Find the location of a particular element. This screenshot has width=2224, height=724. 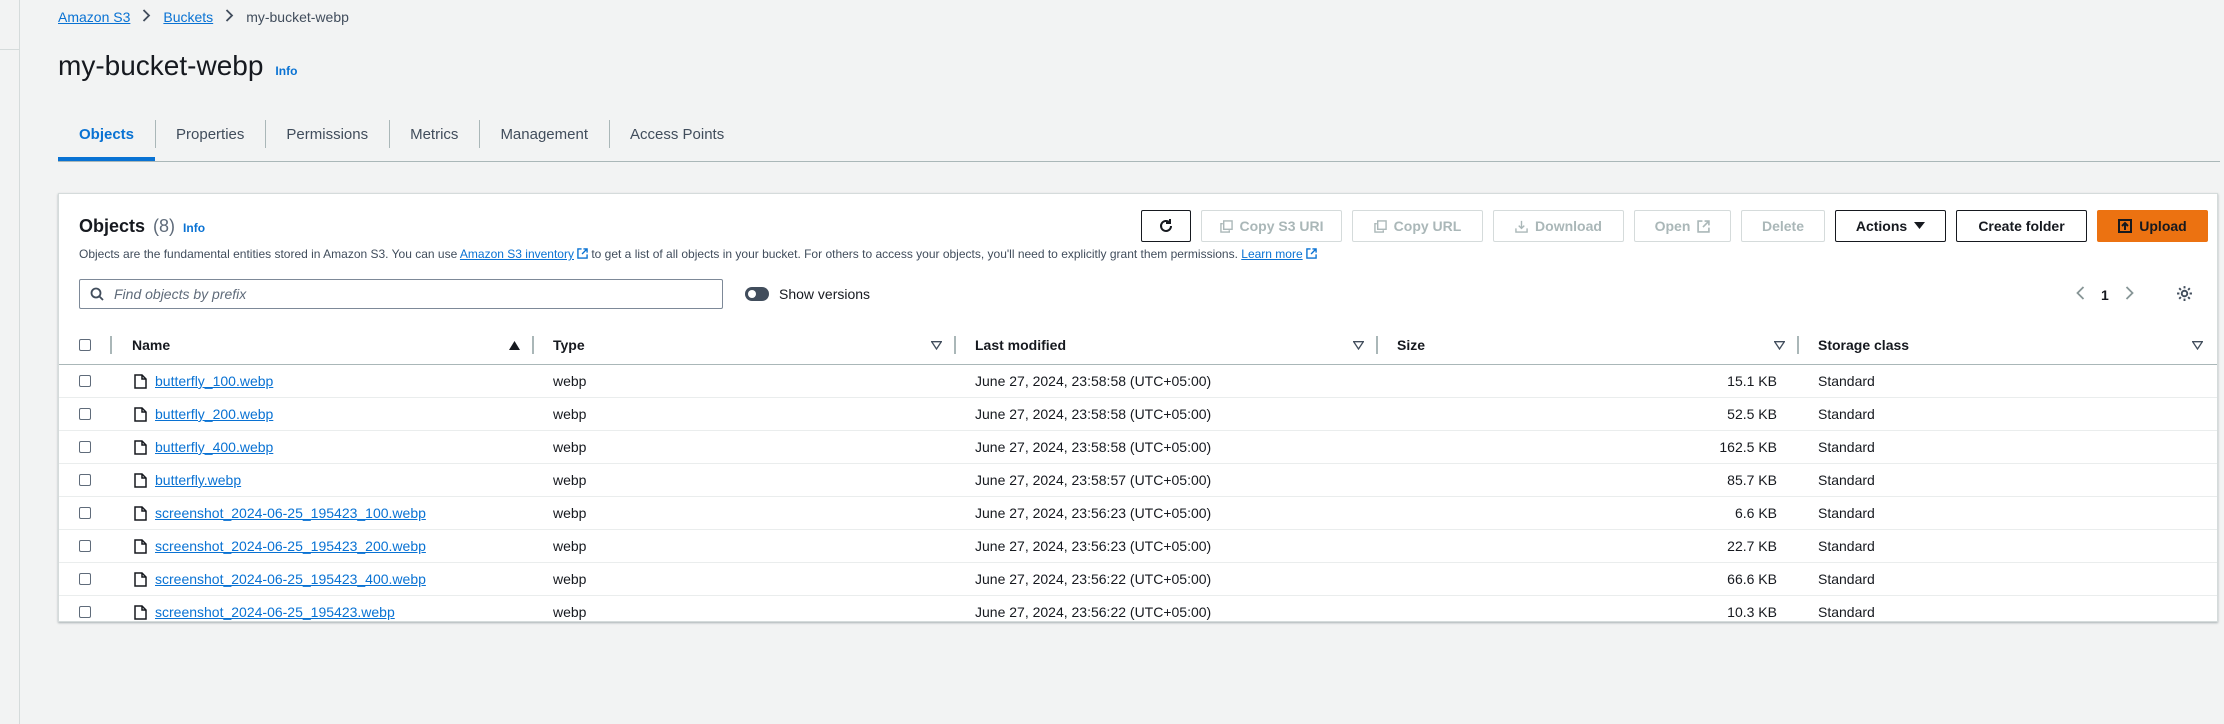

breadcrumb-amazon-s3: Amazon S3 is located at coordinates (94, 17).